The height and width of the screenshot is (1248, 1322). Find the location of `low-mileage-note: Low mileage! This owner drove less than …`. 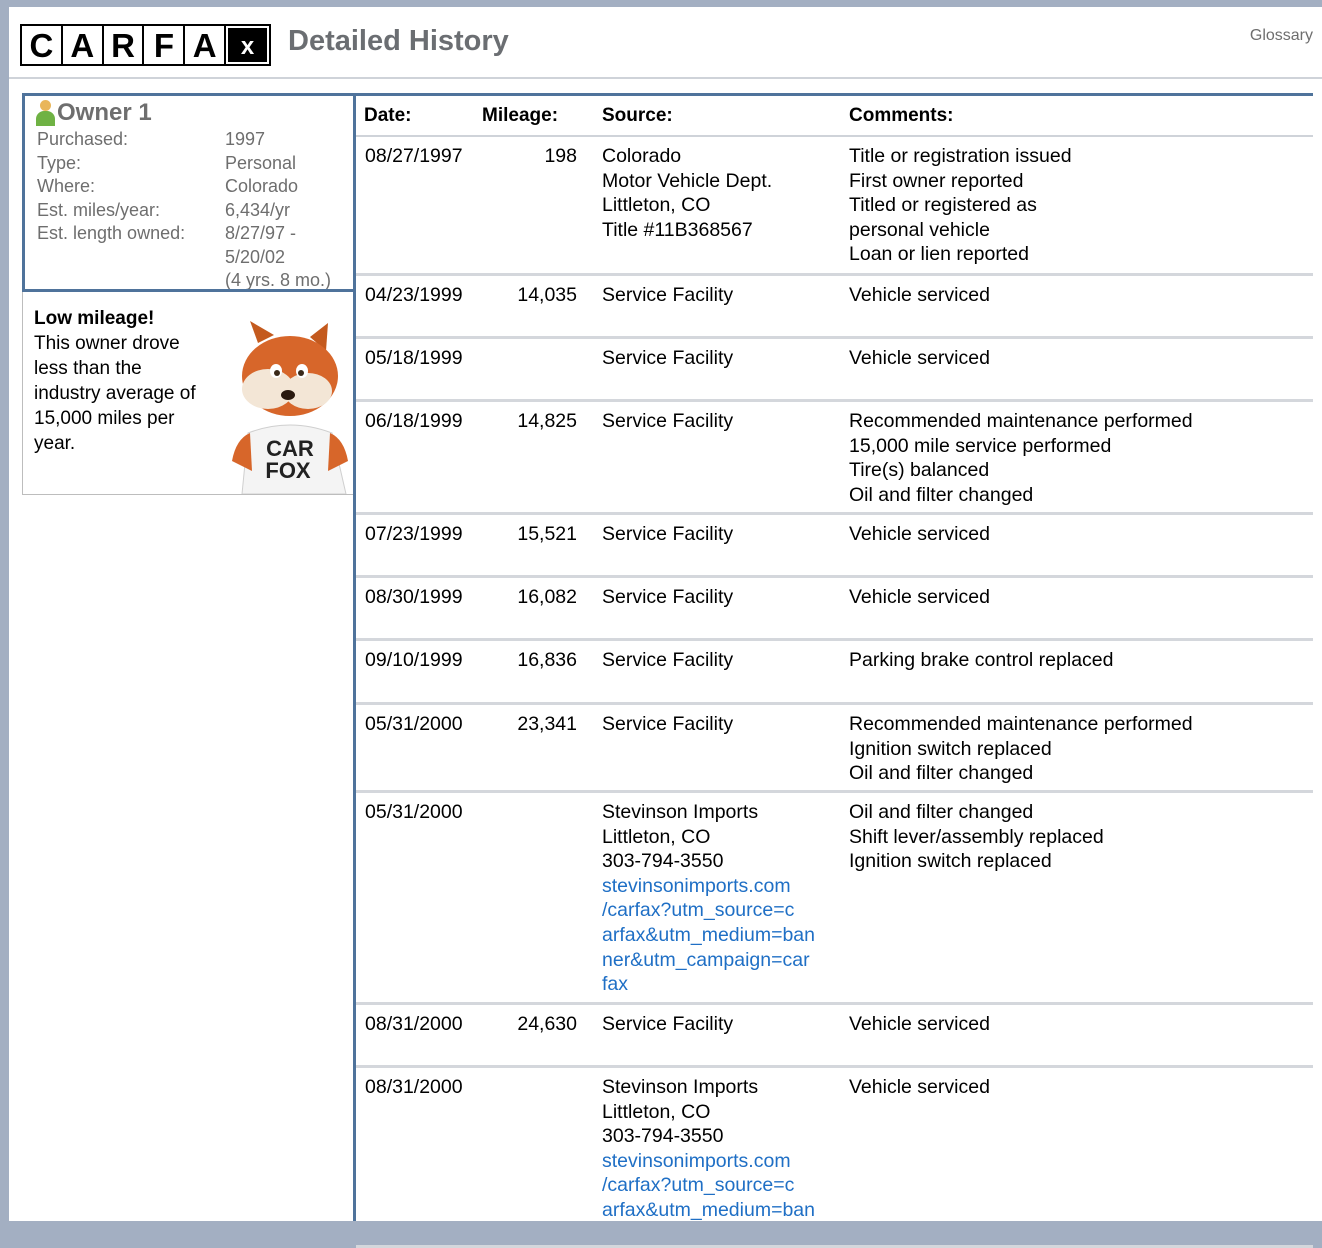

low-mileage-note: Low mileage! This owner drove less than … is located at coordinates (188, 393).